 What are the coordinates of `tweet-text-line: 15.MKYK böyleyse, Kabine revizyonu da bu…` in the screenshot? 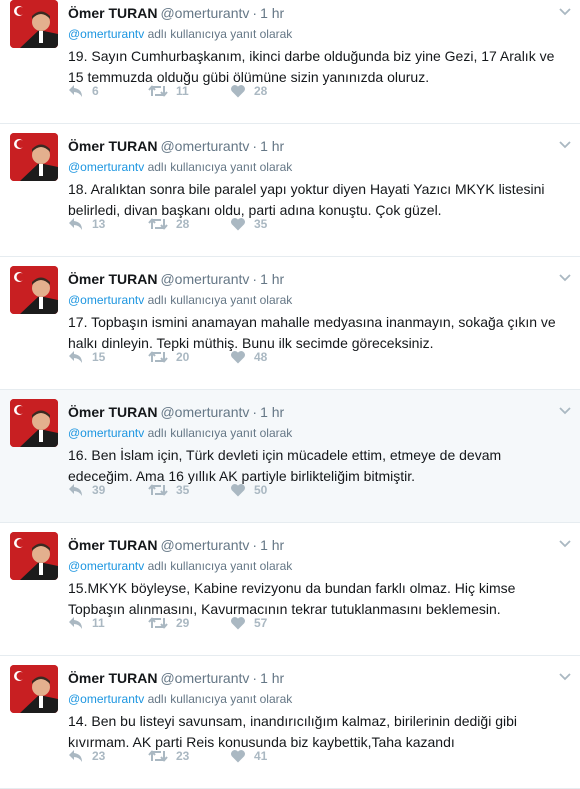 It's located at (292, 588).